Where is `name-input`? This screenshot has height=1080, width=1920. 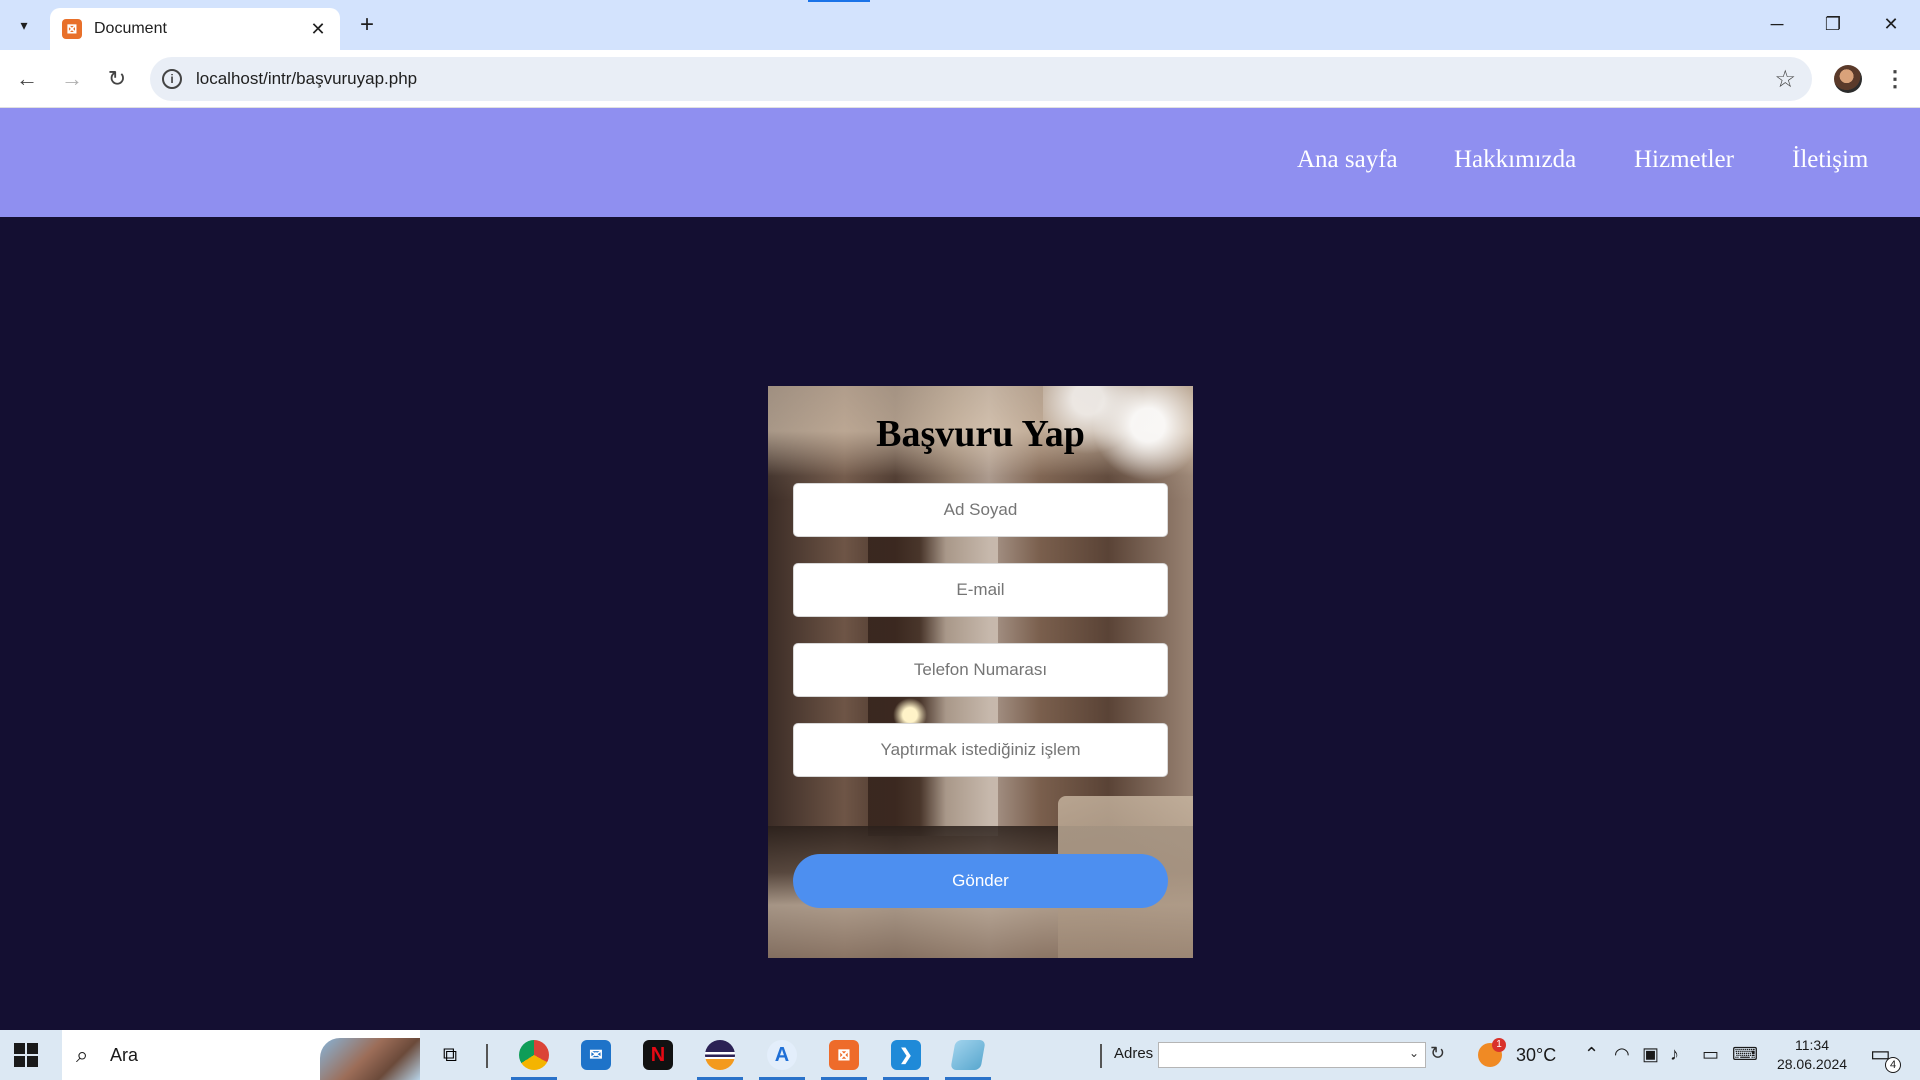
name-input is located at coordinates (980, 510).